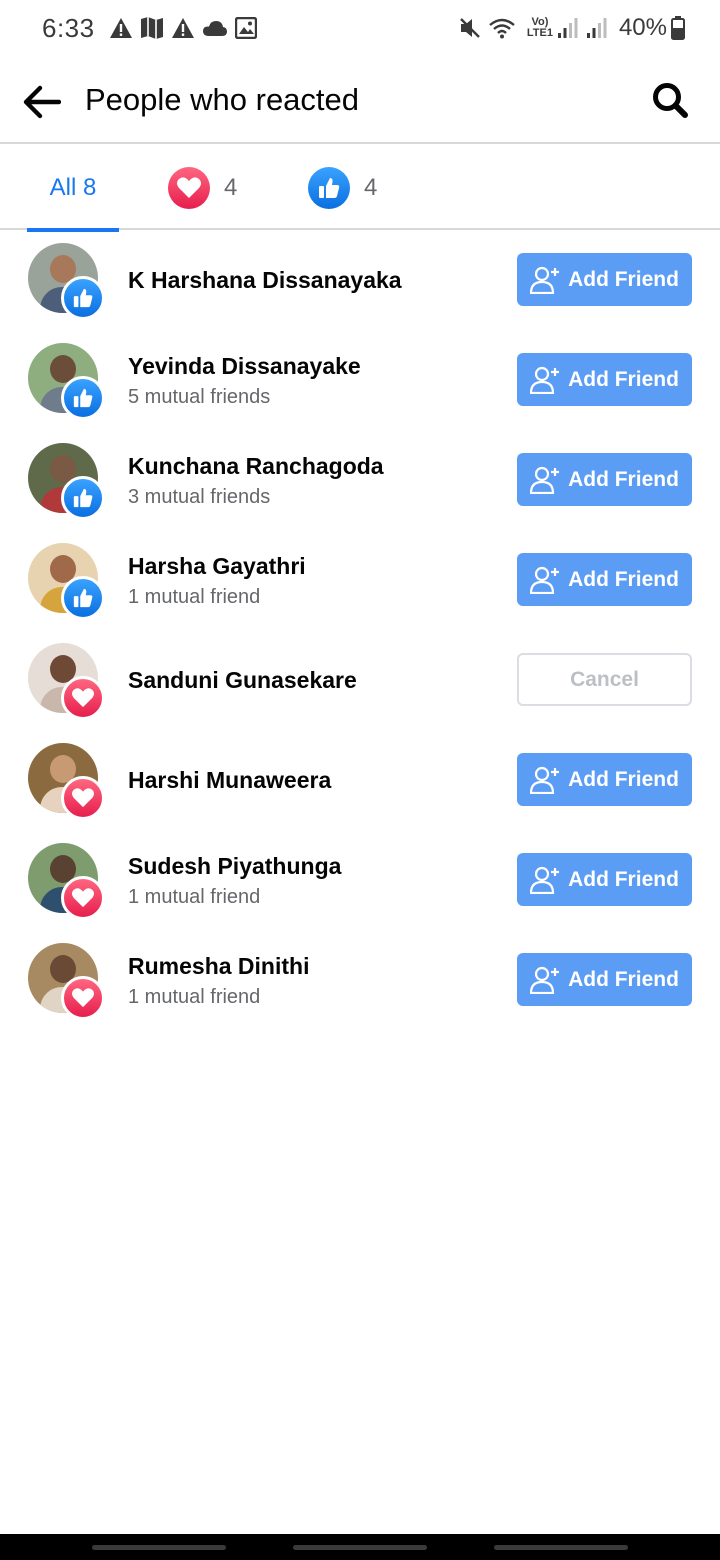  I want to click on volte-indicator: Vo) LTE1, so click(540, 28).